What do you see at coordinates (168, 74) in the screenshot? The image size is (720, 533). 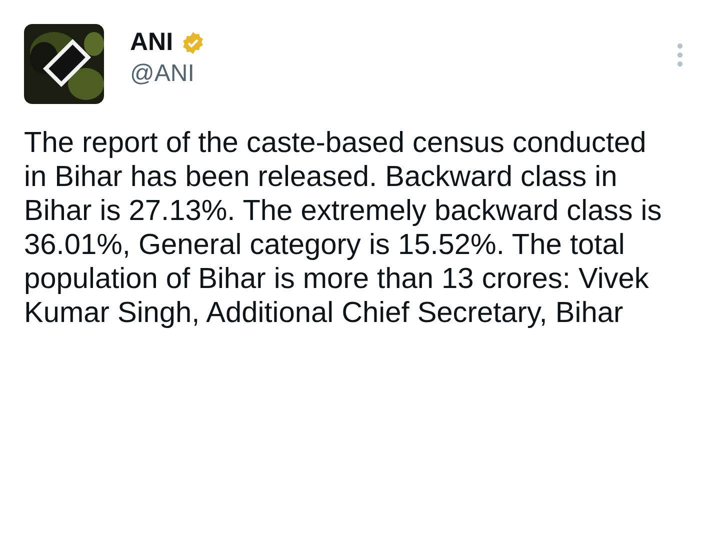 I see `author-handle: @ANI` at bounding box center [168, 74].